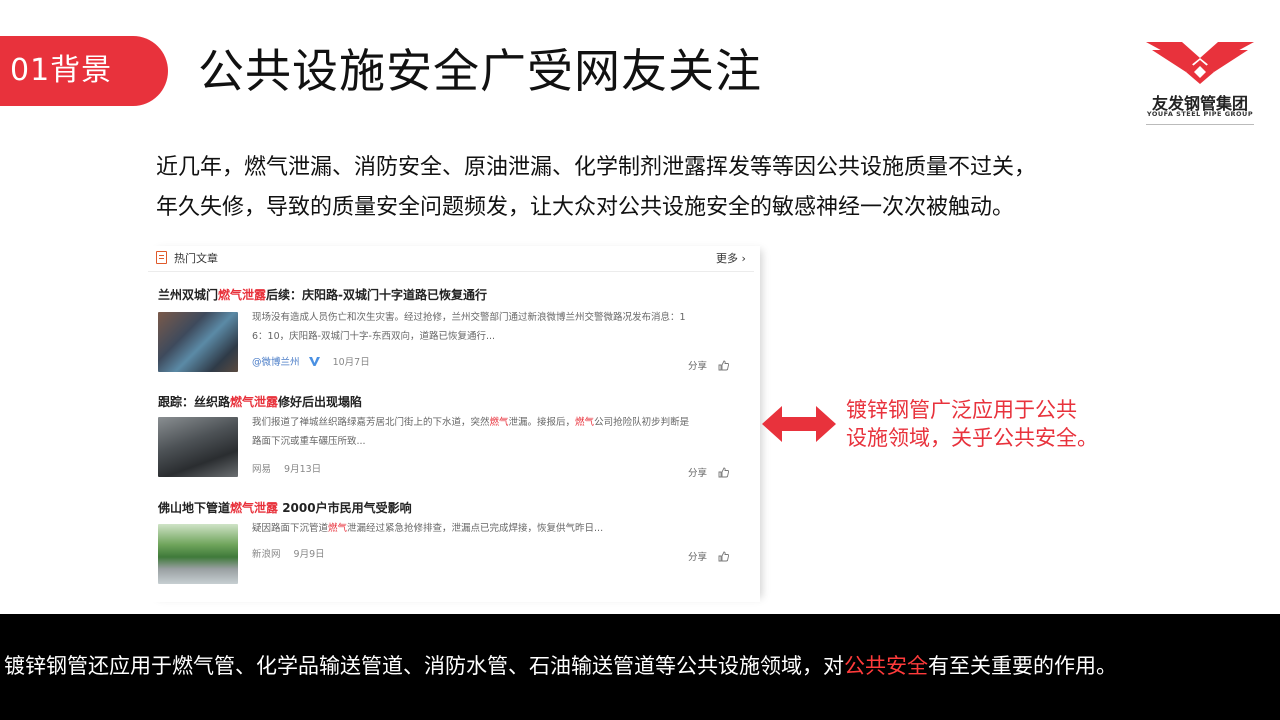  What do you see at coordinates (727, 258) in the screenshot?
I see `more-label: 更多` at bounding box center [727, 258].